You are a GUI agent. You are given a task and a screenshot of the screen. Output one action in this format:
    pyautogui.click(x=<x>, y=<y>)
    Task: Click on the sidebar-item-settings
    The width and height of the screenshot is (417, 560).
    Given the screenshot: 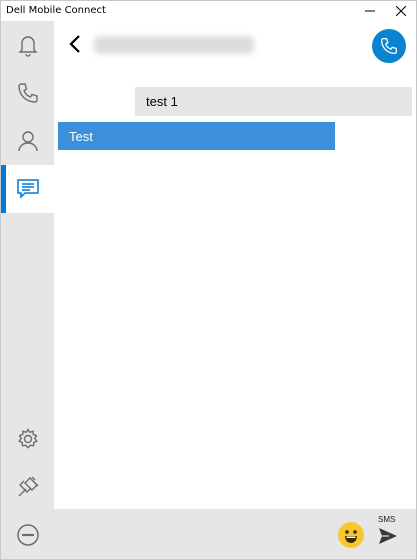 What is the action you would take?
    pyautogui.click(x=27, y=439)
    